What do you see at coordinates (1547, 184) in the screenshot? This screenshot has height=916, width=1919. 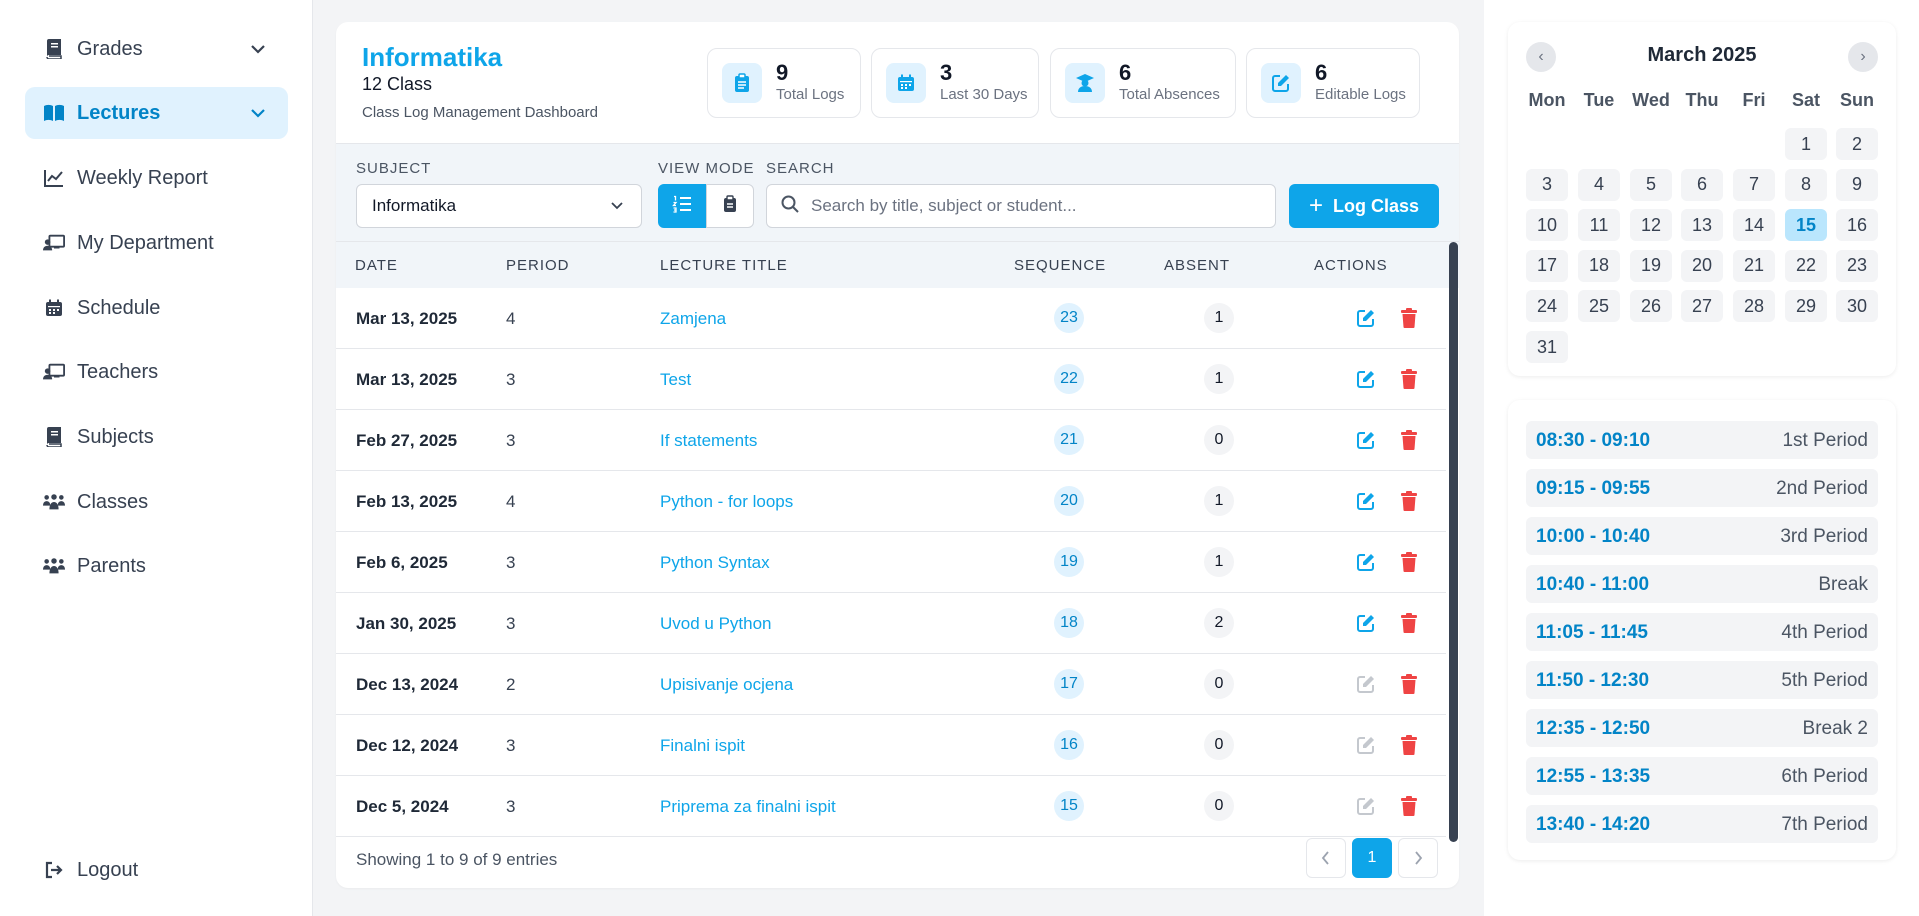 I see `calendar-day: 3` at bounding box center [1547, 184].